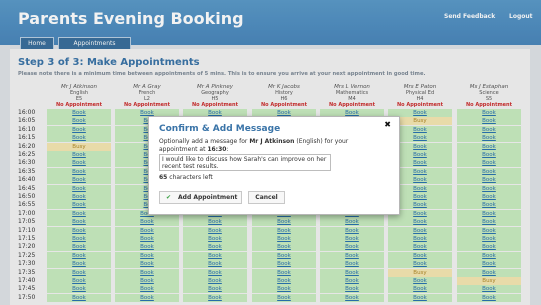 This screenshot has width=541, height=305. What do you see at coordinates (190, 177) in the screenshot?
I see `characters-label: characters left` at bounding box center [190, 177].